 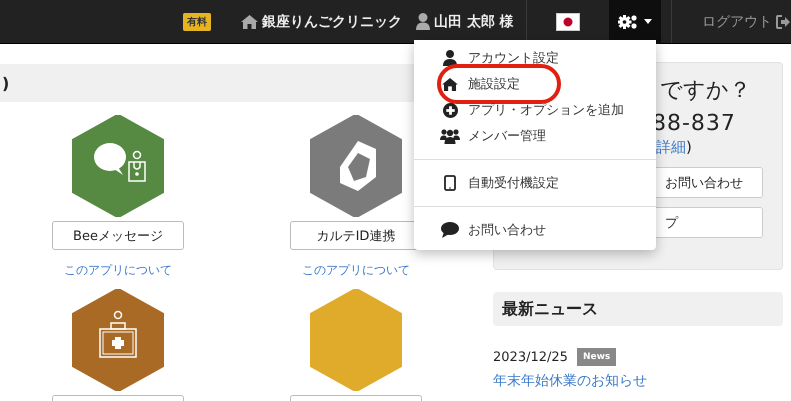 What do you see at coordinates (746, 21) in the screenshot?
I see `logout-link: ログアウト` at bounding box center [746, 21].